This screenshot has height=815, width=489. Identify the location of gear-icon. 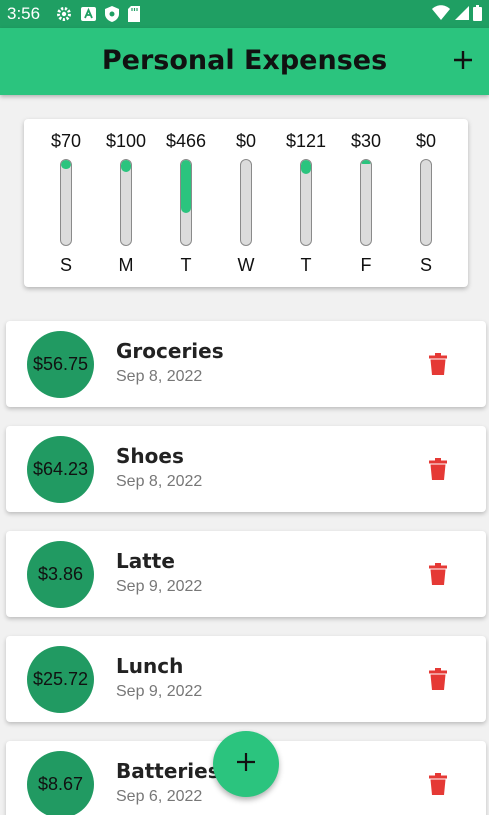
(64, 14).